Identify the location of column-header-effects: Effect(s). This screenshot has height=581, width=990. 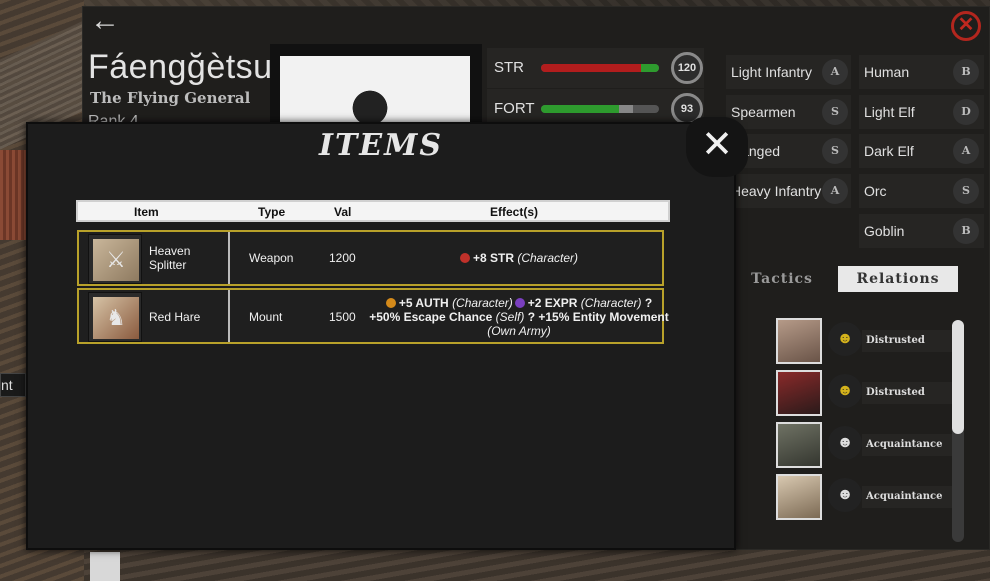
(514, 212).